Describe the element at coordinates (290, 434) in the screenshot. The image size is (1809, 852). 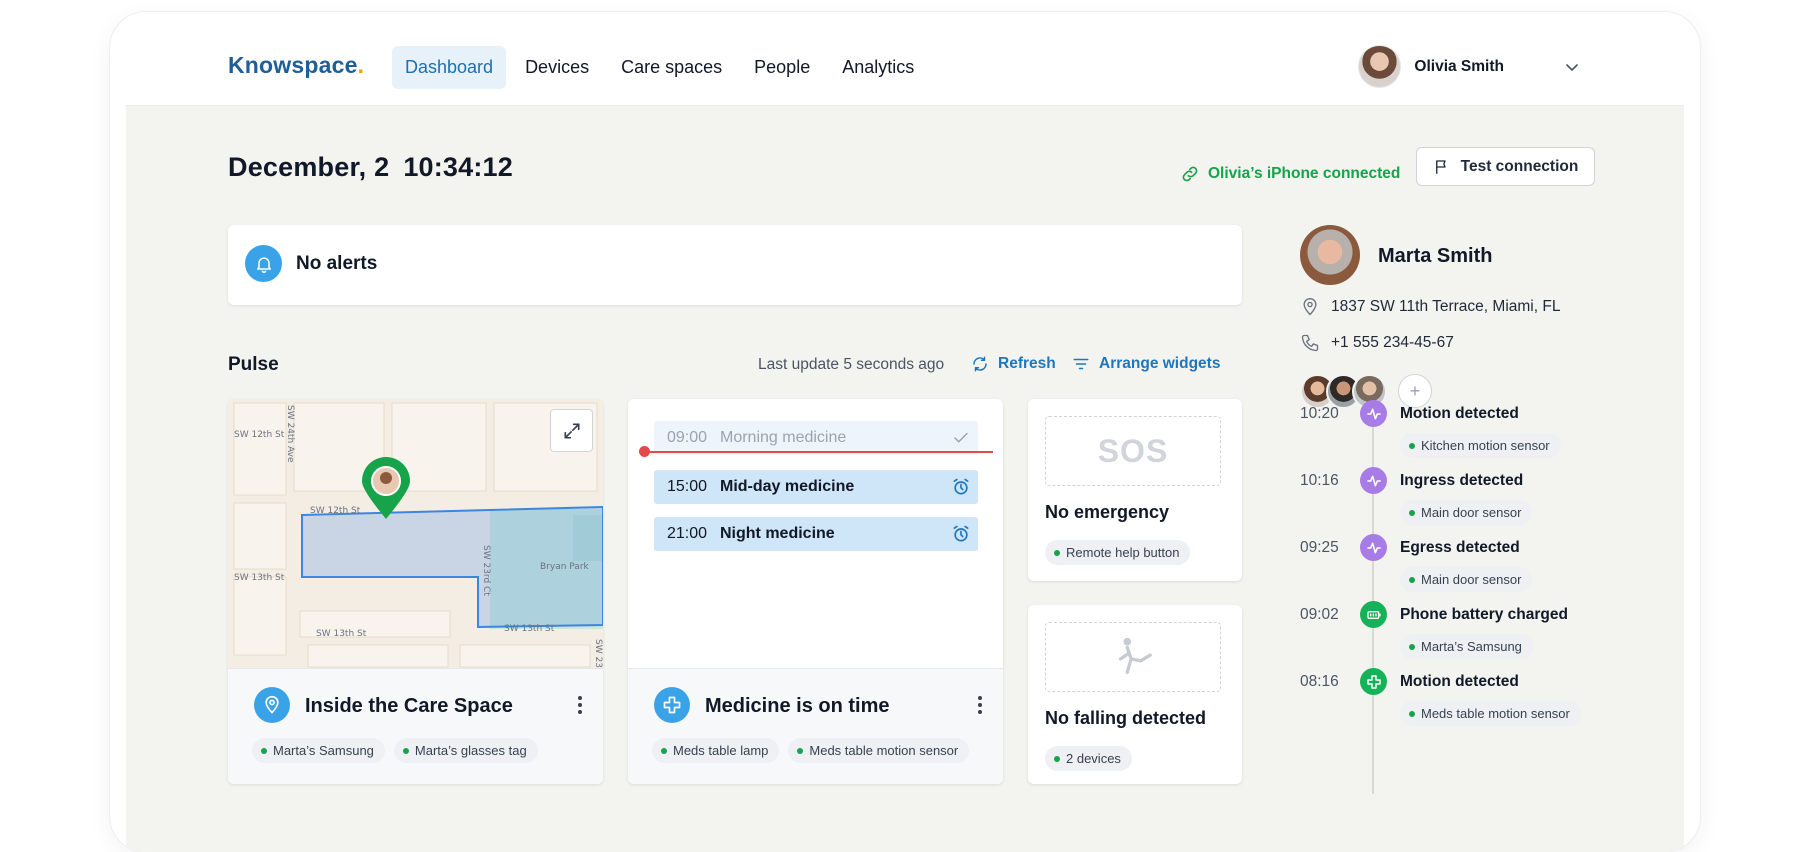
I see `svg-text: SW 24th Ave` at that location.